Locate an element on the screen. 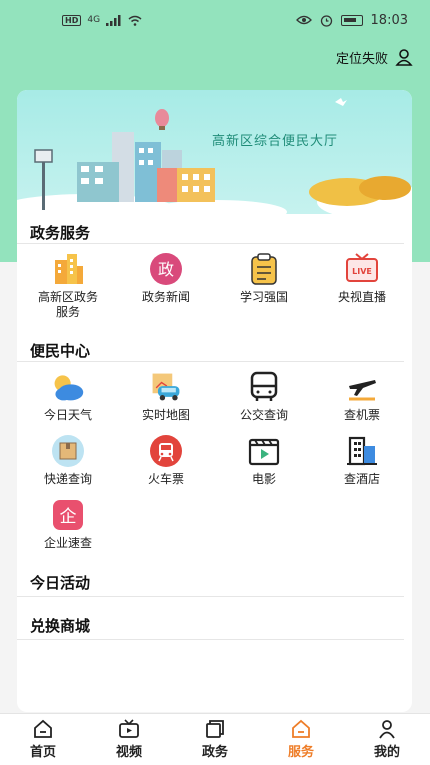 The height and width of the screenshot is (765, 430). tab-home: 首页 is located at coordinates (43, 739).